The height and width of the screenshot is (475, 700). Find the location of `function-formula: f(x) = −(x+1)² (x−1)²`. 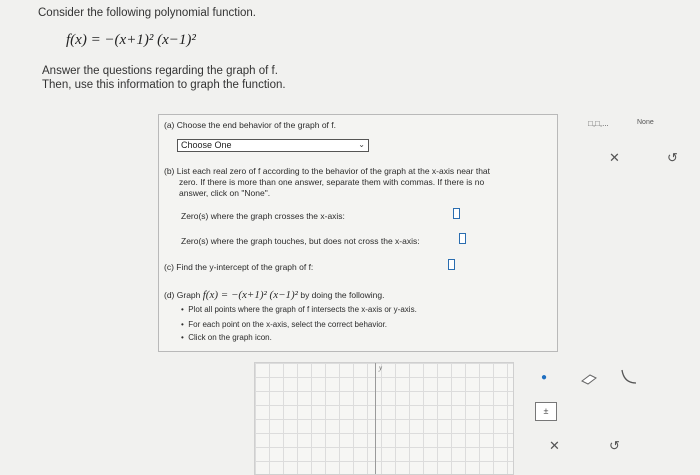

function-formula: f(x) = −(x+1)² (x−1)² is located at coordinates (131, 40).